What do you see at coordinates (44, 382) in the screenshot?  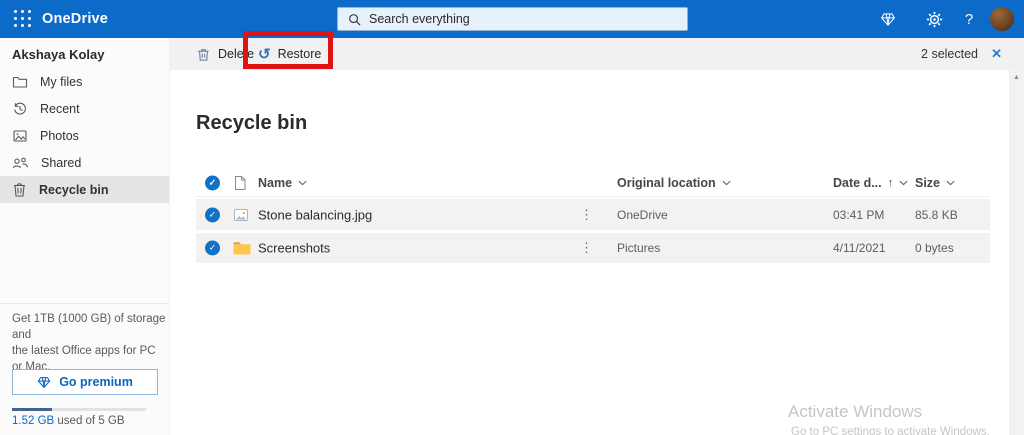 I see `diamond-icon` at bounding box center [44, 382].